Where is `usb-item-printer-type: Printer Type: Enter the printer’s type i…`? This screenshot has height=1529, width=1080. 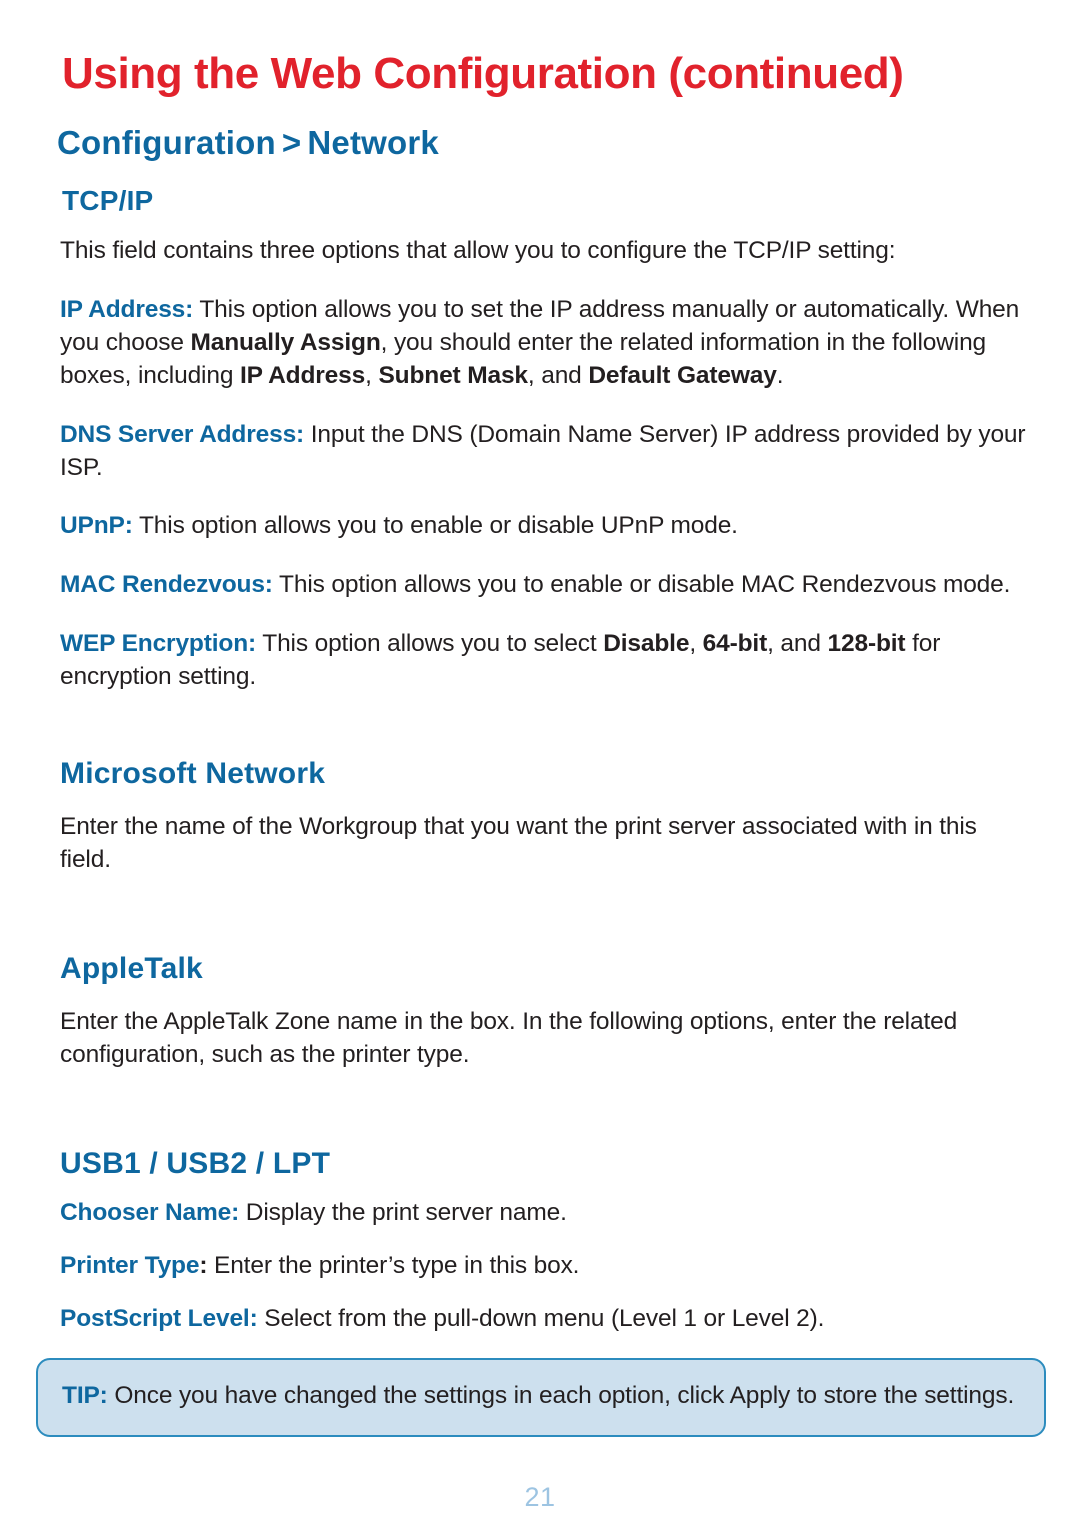 usb-item-printer-type: Printer Type: Enter the printer’s type i… is located at coordinates (544, 1266).